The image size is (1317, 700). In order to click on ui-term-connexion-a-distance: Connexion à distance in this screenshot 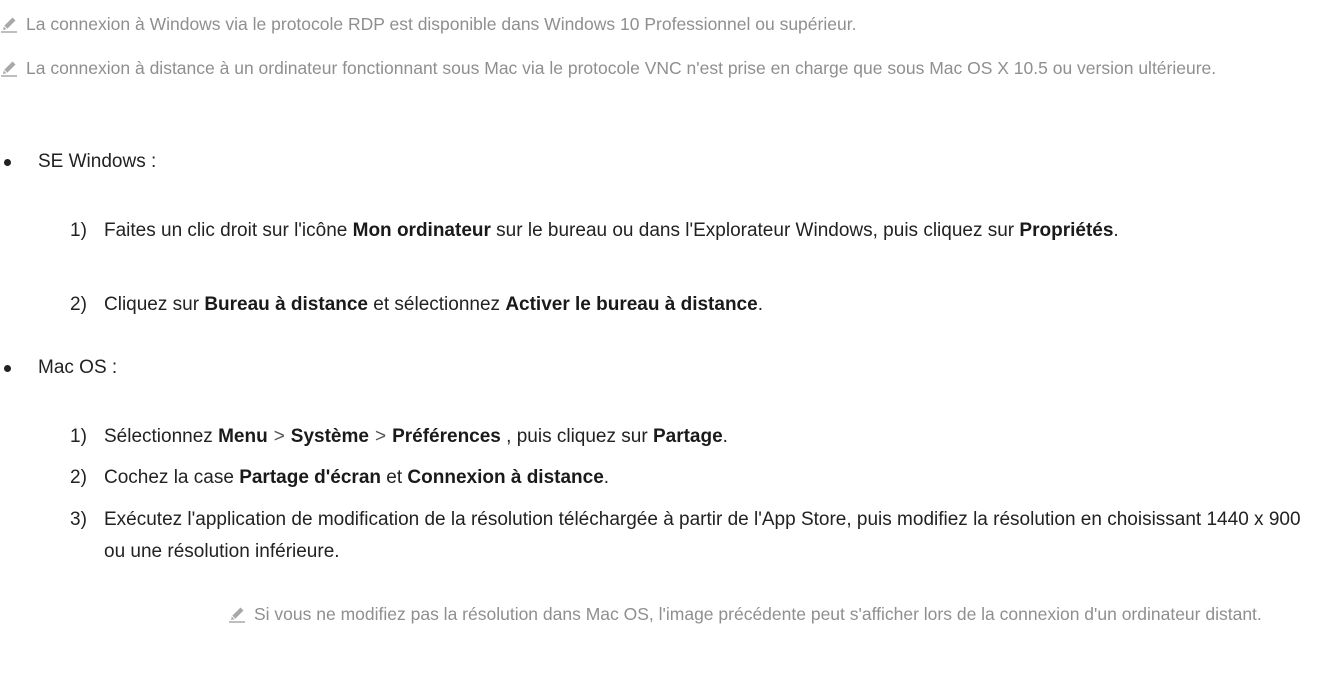, I will do `click(505, 477)`.